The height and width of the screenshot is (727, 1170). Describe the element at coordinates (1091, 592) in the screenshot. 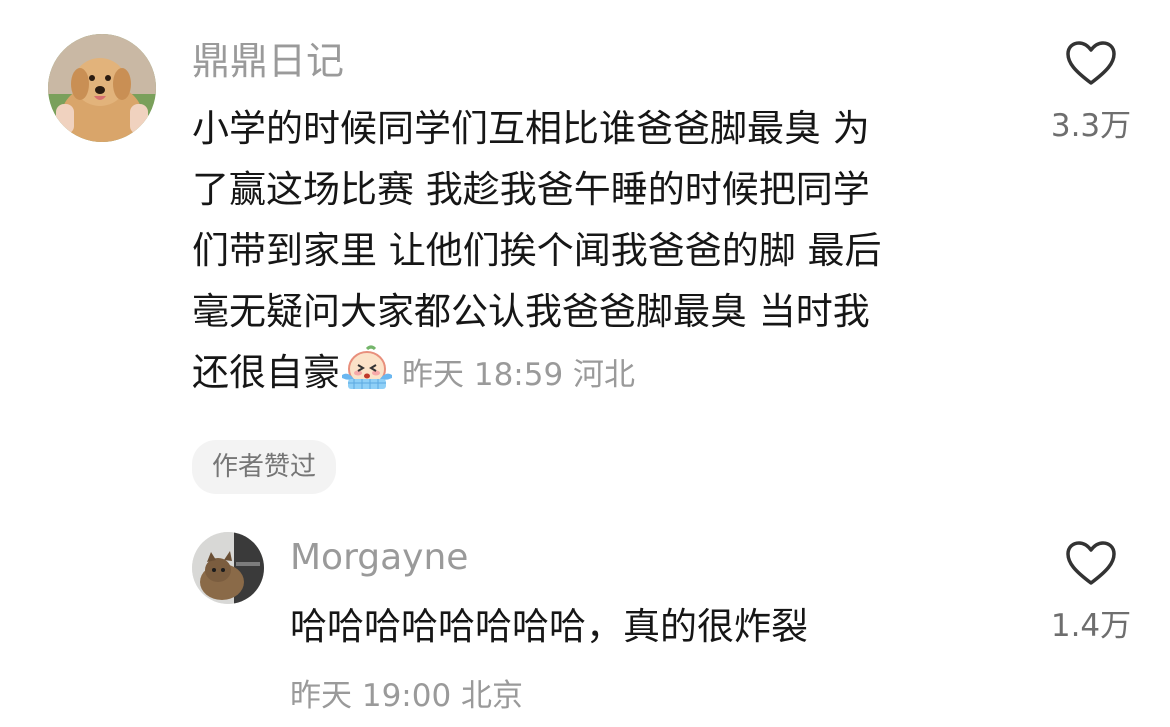

I see `like-button: 1.4万` at that location.